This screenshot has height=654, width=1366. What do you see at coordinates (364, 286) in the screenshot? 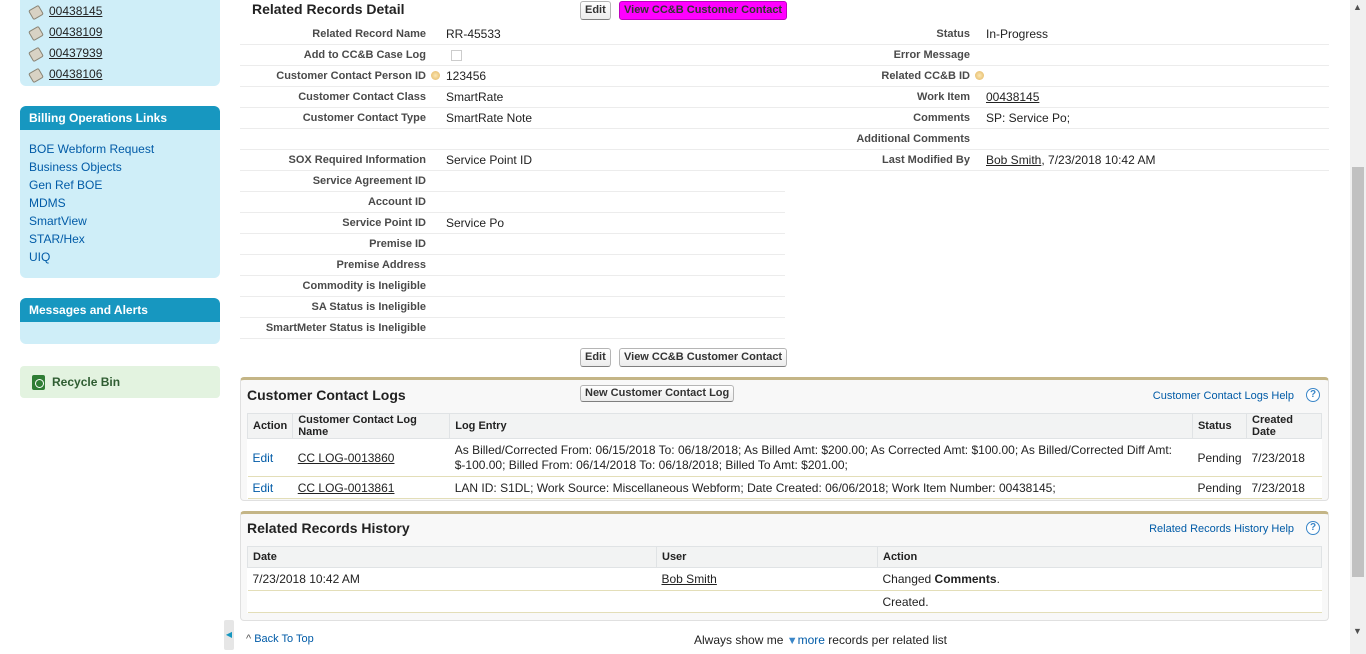
I see `field-label: Commodity is Ineligible` at bounding box center [364, 286].